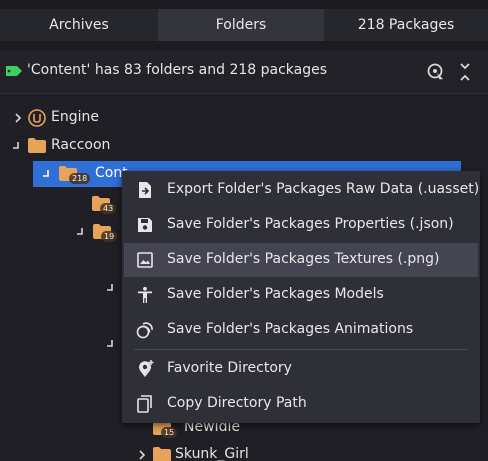 This screenshot has width=488, height=461. Describe the element at coordinates (235, 118) in the screenshot. I see `tree-row-engine: Engine` at that location.